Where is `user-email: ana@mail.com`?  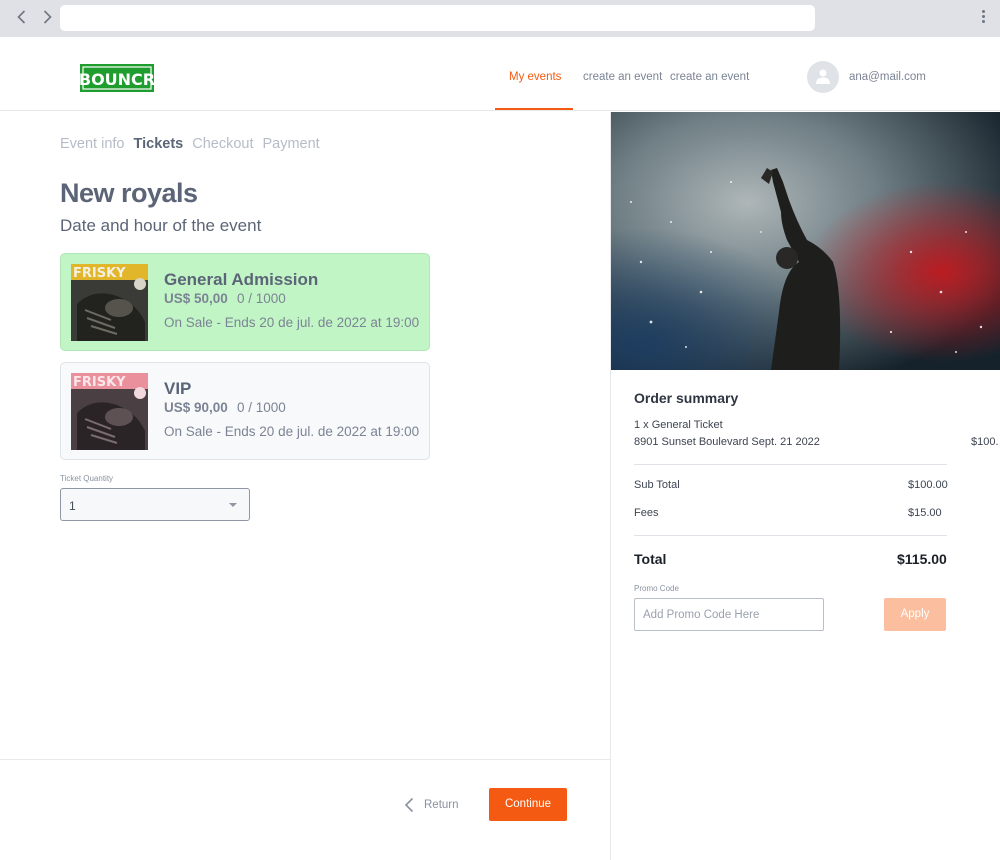
user-email: ana@mail.com is located at coordinates (887, 77).